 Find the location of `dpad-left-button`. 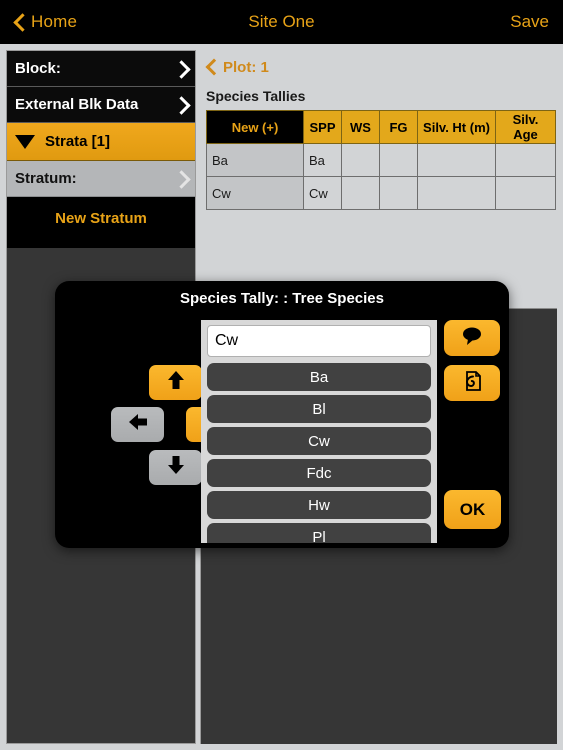

dpad-left-button is located at coordinates (137, 424).